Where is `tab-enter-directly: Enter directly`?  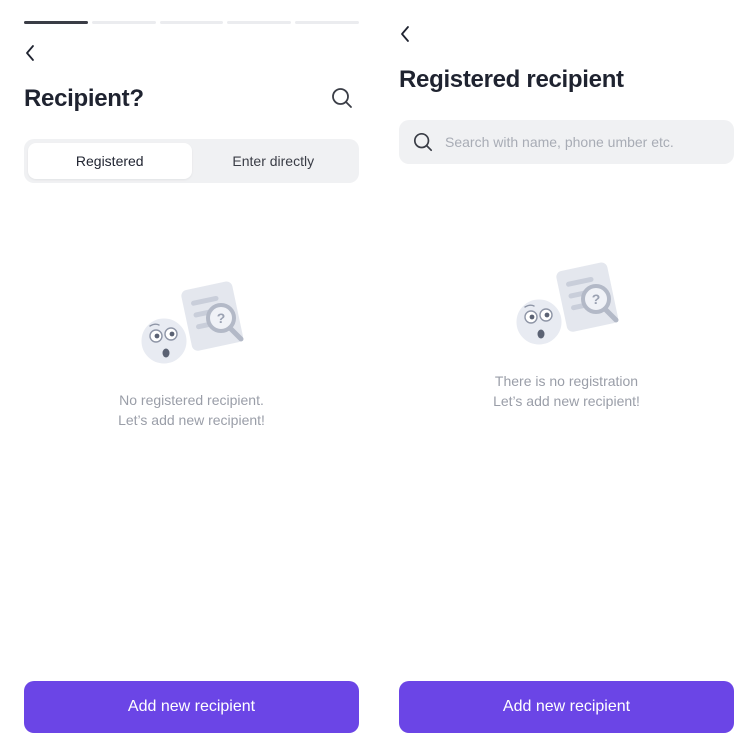
tab-enter-directly: Enter directly is located at coordinates (274, 161).